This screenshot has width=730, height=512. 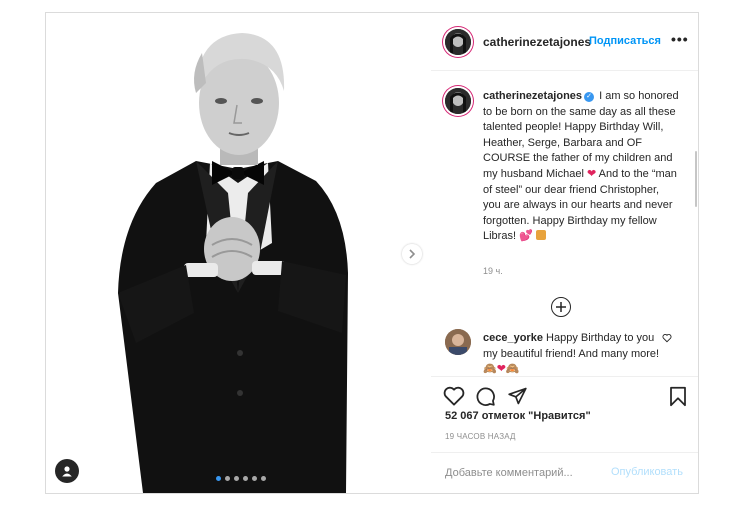 What do you see at coordinates (678, 396) in the screenshot?
I see `bookmark-icon` at bounding box center [678, 396].